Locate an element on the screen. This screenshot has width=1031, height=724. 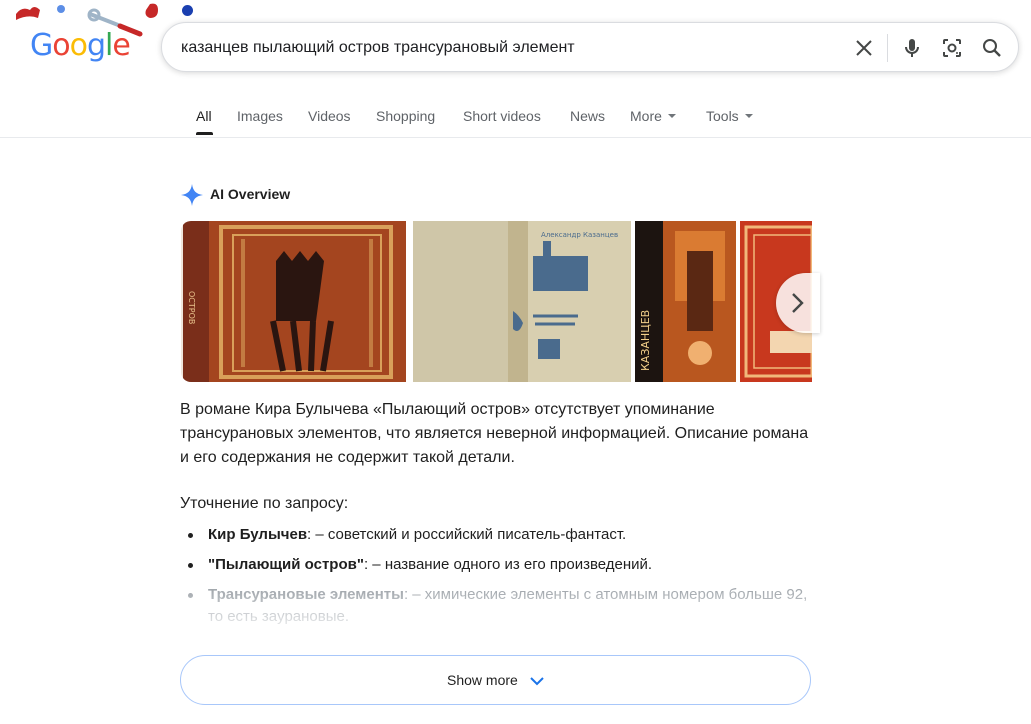
tab-tools: Tools is located at coordinates (729, 116).